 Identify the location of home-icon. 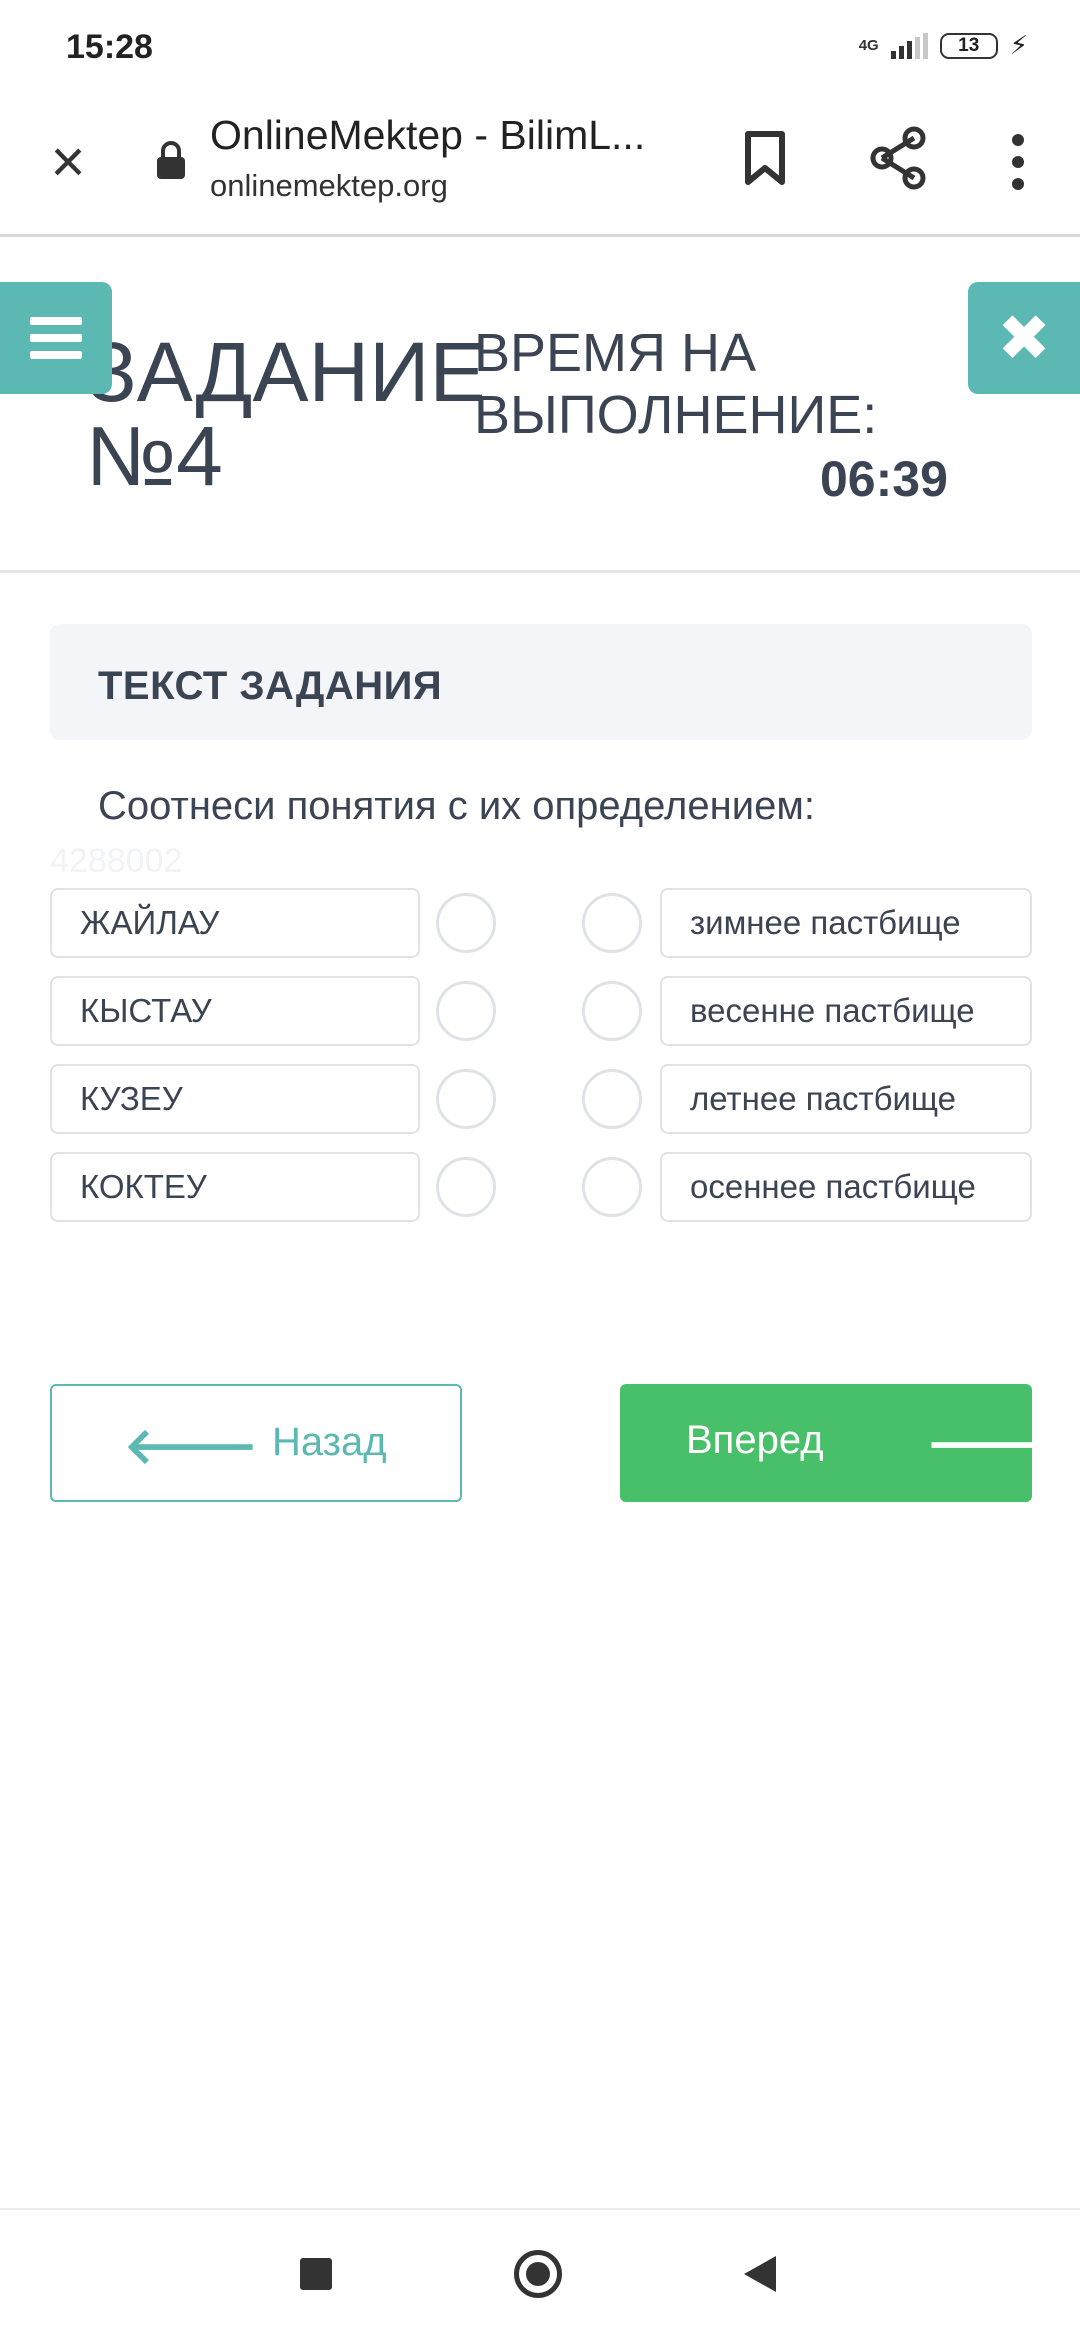
(538, 2274).